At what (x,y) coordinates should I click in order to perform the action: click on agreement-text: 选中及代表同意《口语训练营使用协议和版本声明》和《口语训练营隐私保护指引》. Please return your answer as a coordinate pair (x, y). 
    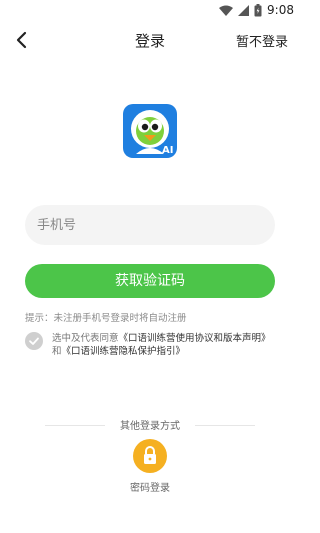
    Looking at the image, I should click on (164, 345).